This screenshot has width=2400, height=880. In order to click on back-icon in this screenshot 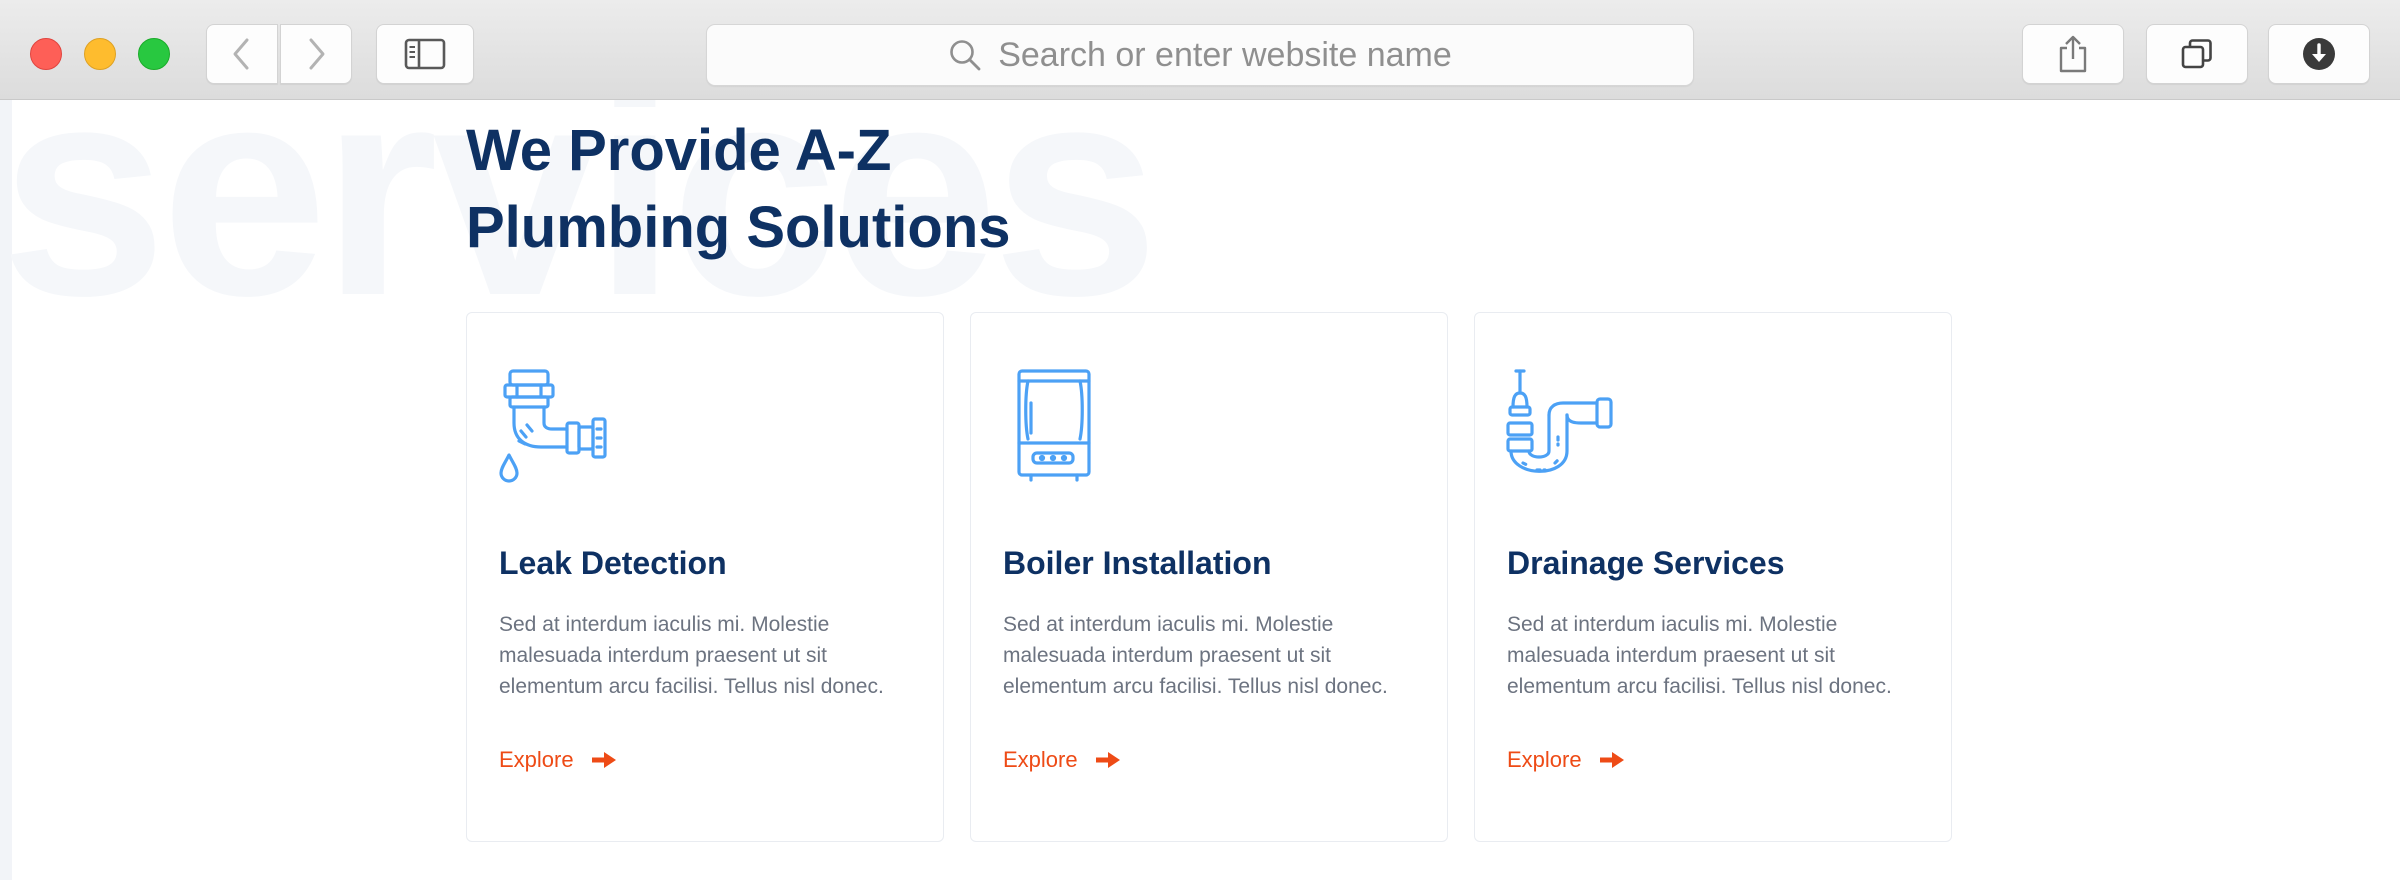, I will do `click(241, 54)`.